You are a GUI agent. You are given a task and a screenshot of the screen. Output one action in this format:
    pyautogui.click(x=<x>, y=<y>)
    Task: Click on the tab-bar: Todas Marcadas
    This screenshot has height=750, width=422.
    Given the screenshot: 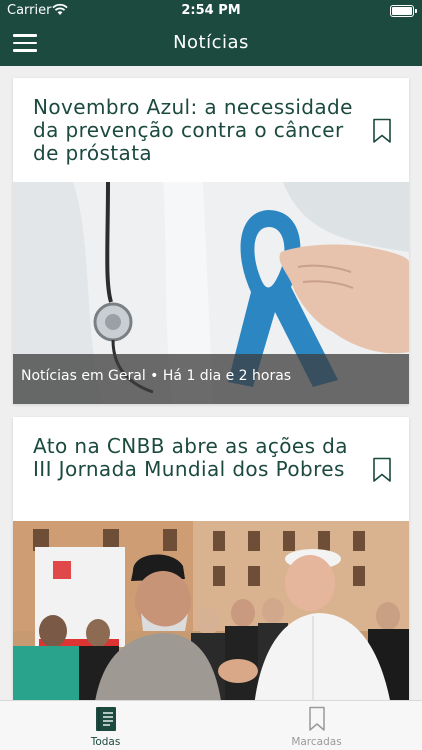 What is the action you would take?
    pyautogui.click(x=211, y=725)
    